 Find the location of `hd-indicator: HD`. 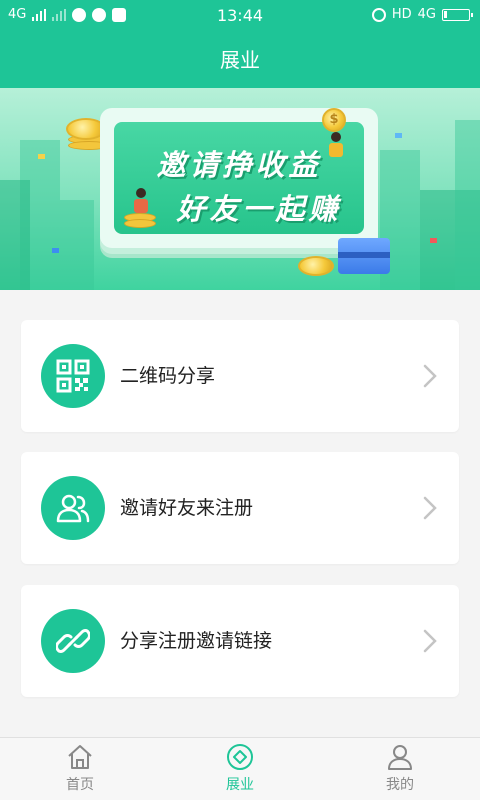

hd-indicator: HD is located at coordinates (401, 14).